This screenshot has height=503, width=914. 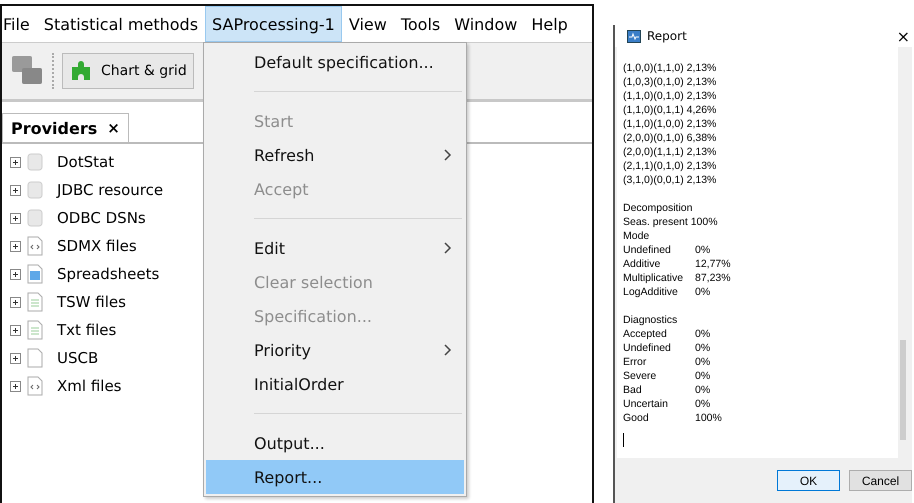 I want to click on dialog-button: Cancel, so click(x=880, y=480).